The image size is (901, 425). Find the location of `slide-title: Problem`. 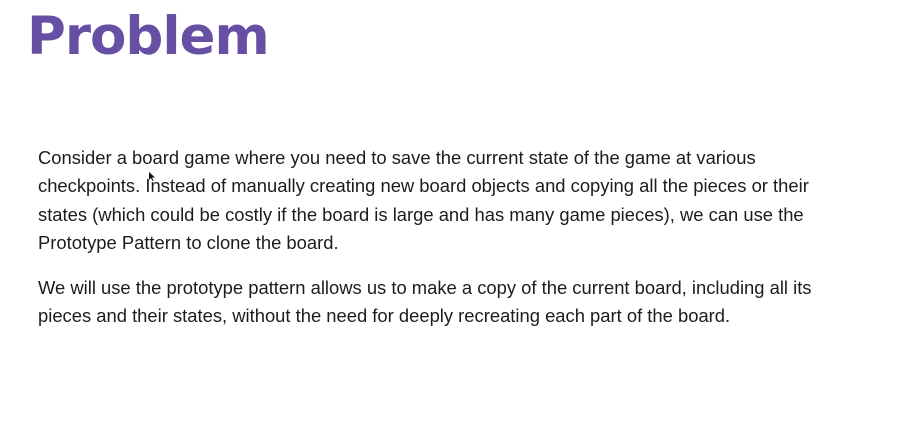

slide-title: Problem is located at coordinates (148, 36).